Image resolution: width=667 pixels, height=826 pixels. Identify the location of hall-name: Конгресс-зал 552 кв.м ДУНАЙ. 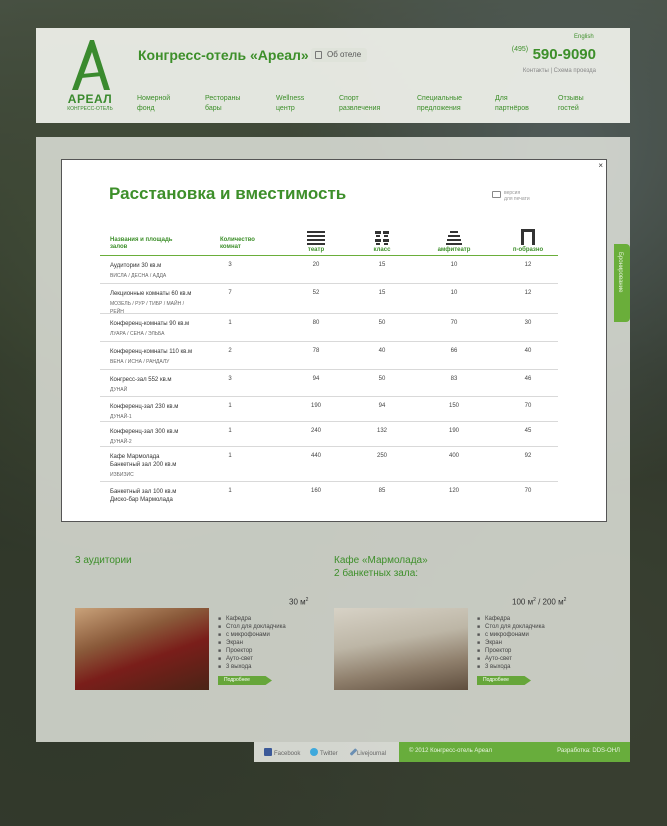
(165, 385).